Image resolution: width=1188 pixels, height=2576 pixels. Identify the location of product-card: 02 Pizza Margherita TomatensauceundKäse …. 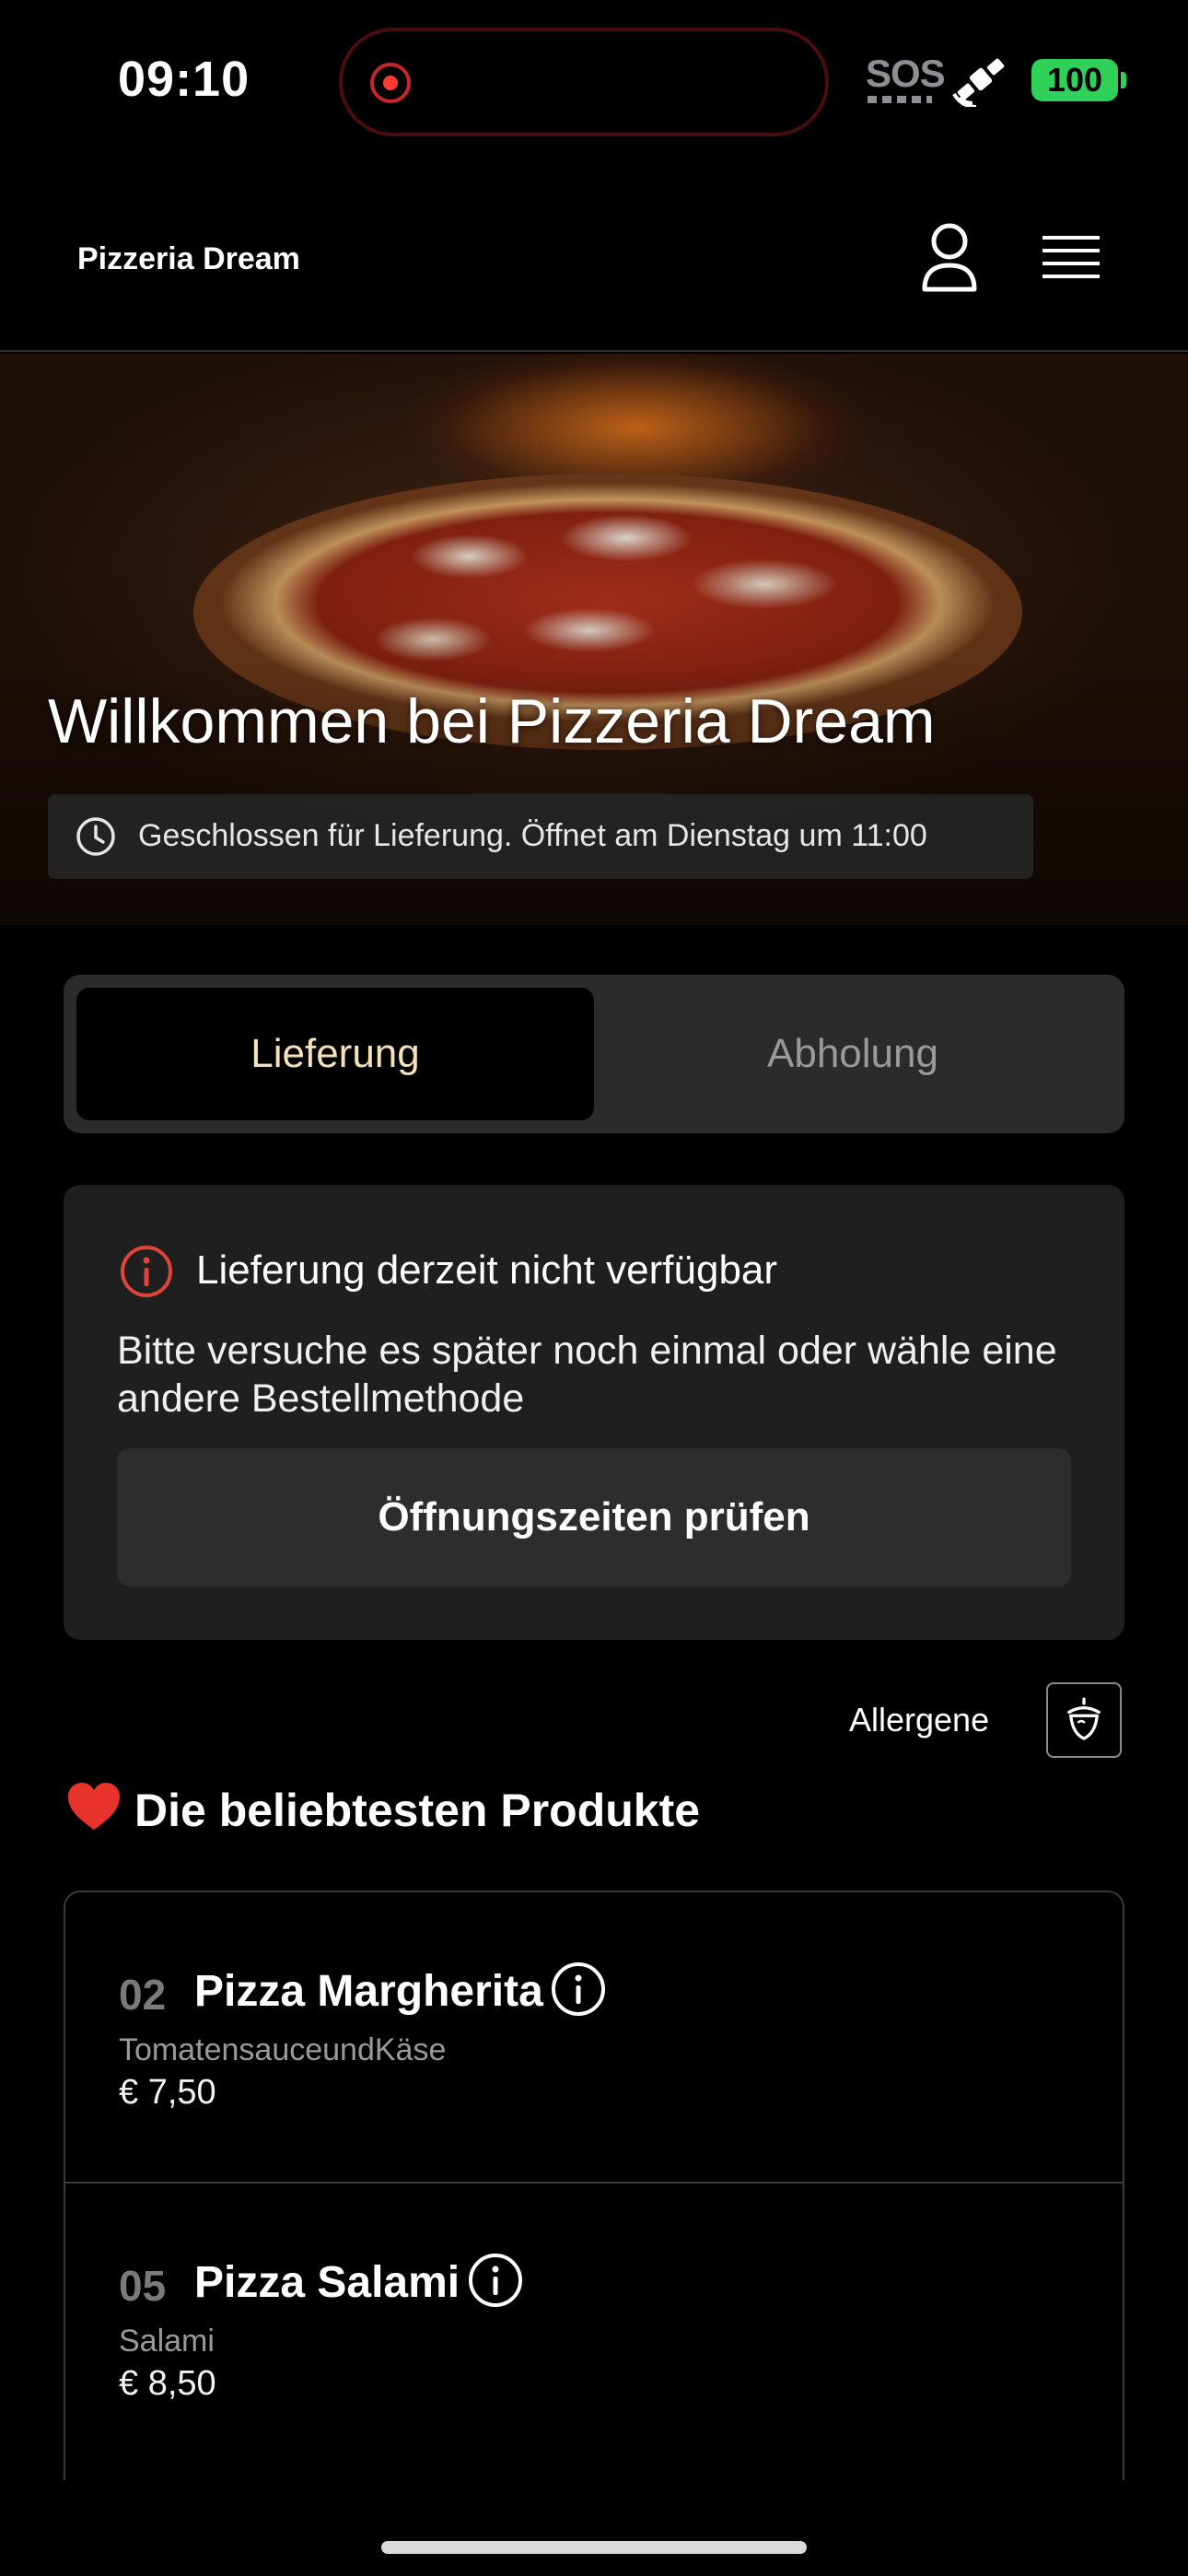
(594, 2037).